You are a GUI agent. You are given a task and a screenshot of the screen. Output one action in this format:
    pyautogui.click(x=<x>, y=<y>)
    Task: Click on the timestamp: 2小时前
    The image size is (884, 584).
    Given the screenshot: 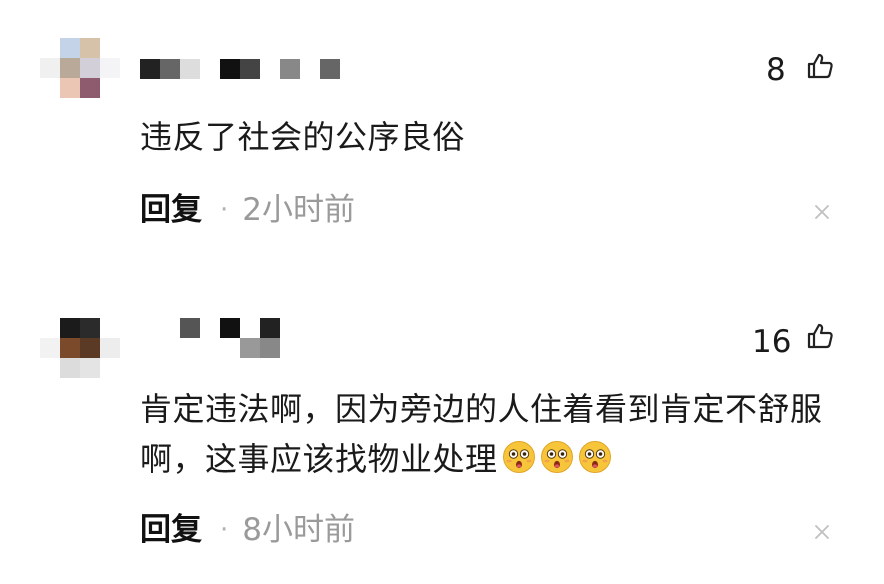 What is the action you would take?
    pyautogui.click(x=298, y=210)
    